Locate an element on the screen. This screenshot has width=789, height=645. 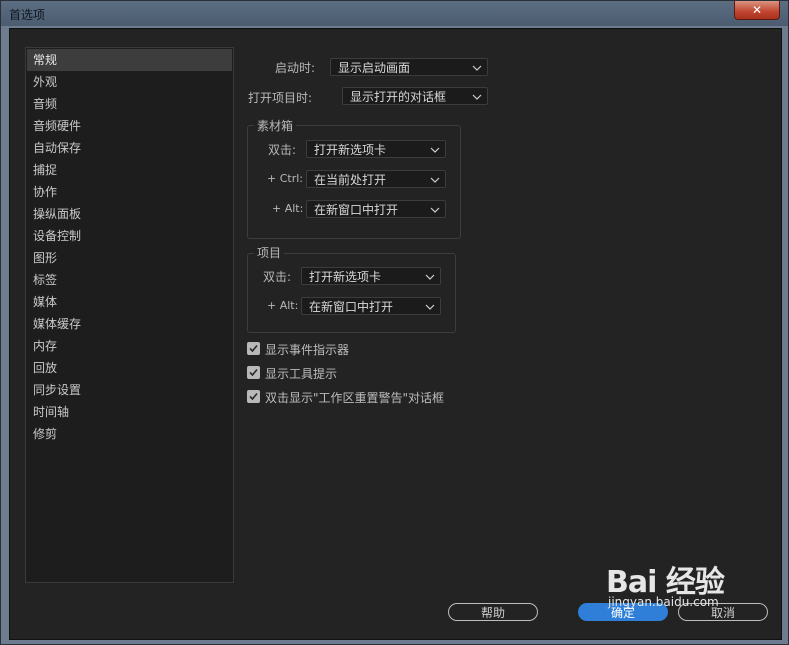
bin-double-click-dropdown: 打开新选项卡 is located at coordinates (376, 149).